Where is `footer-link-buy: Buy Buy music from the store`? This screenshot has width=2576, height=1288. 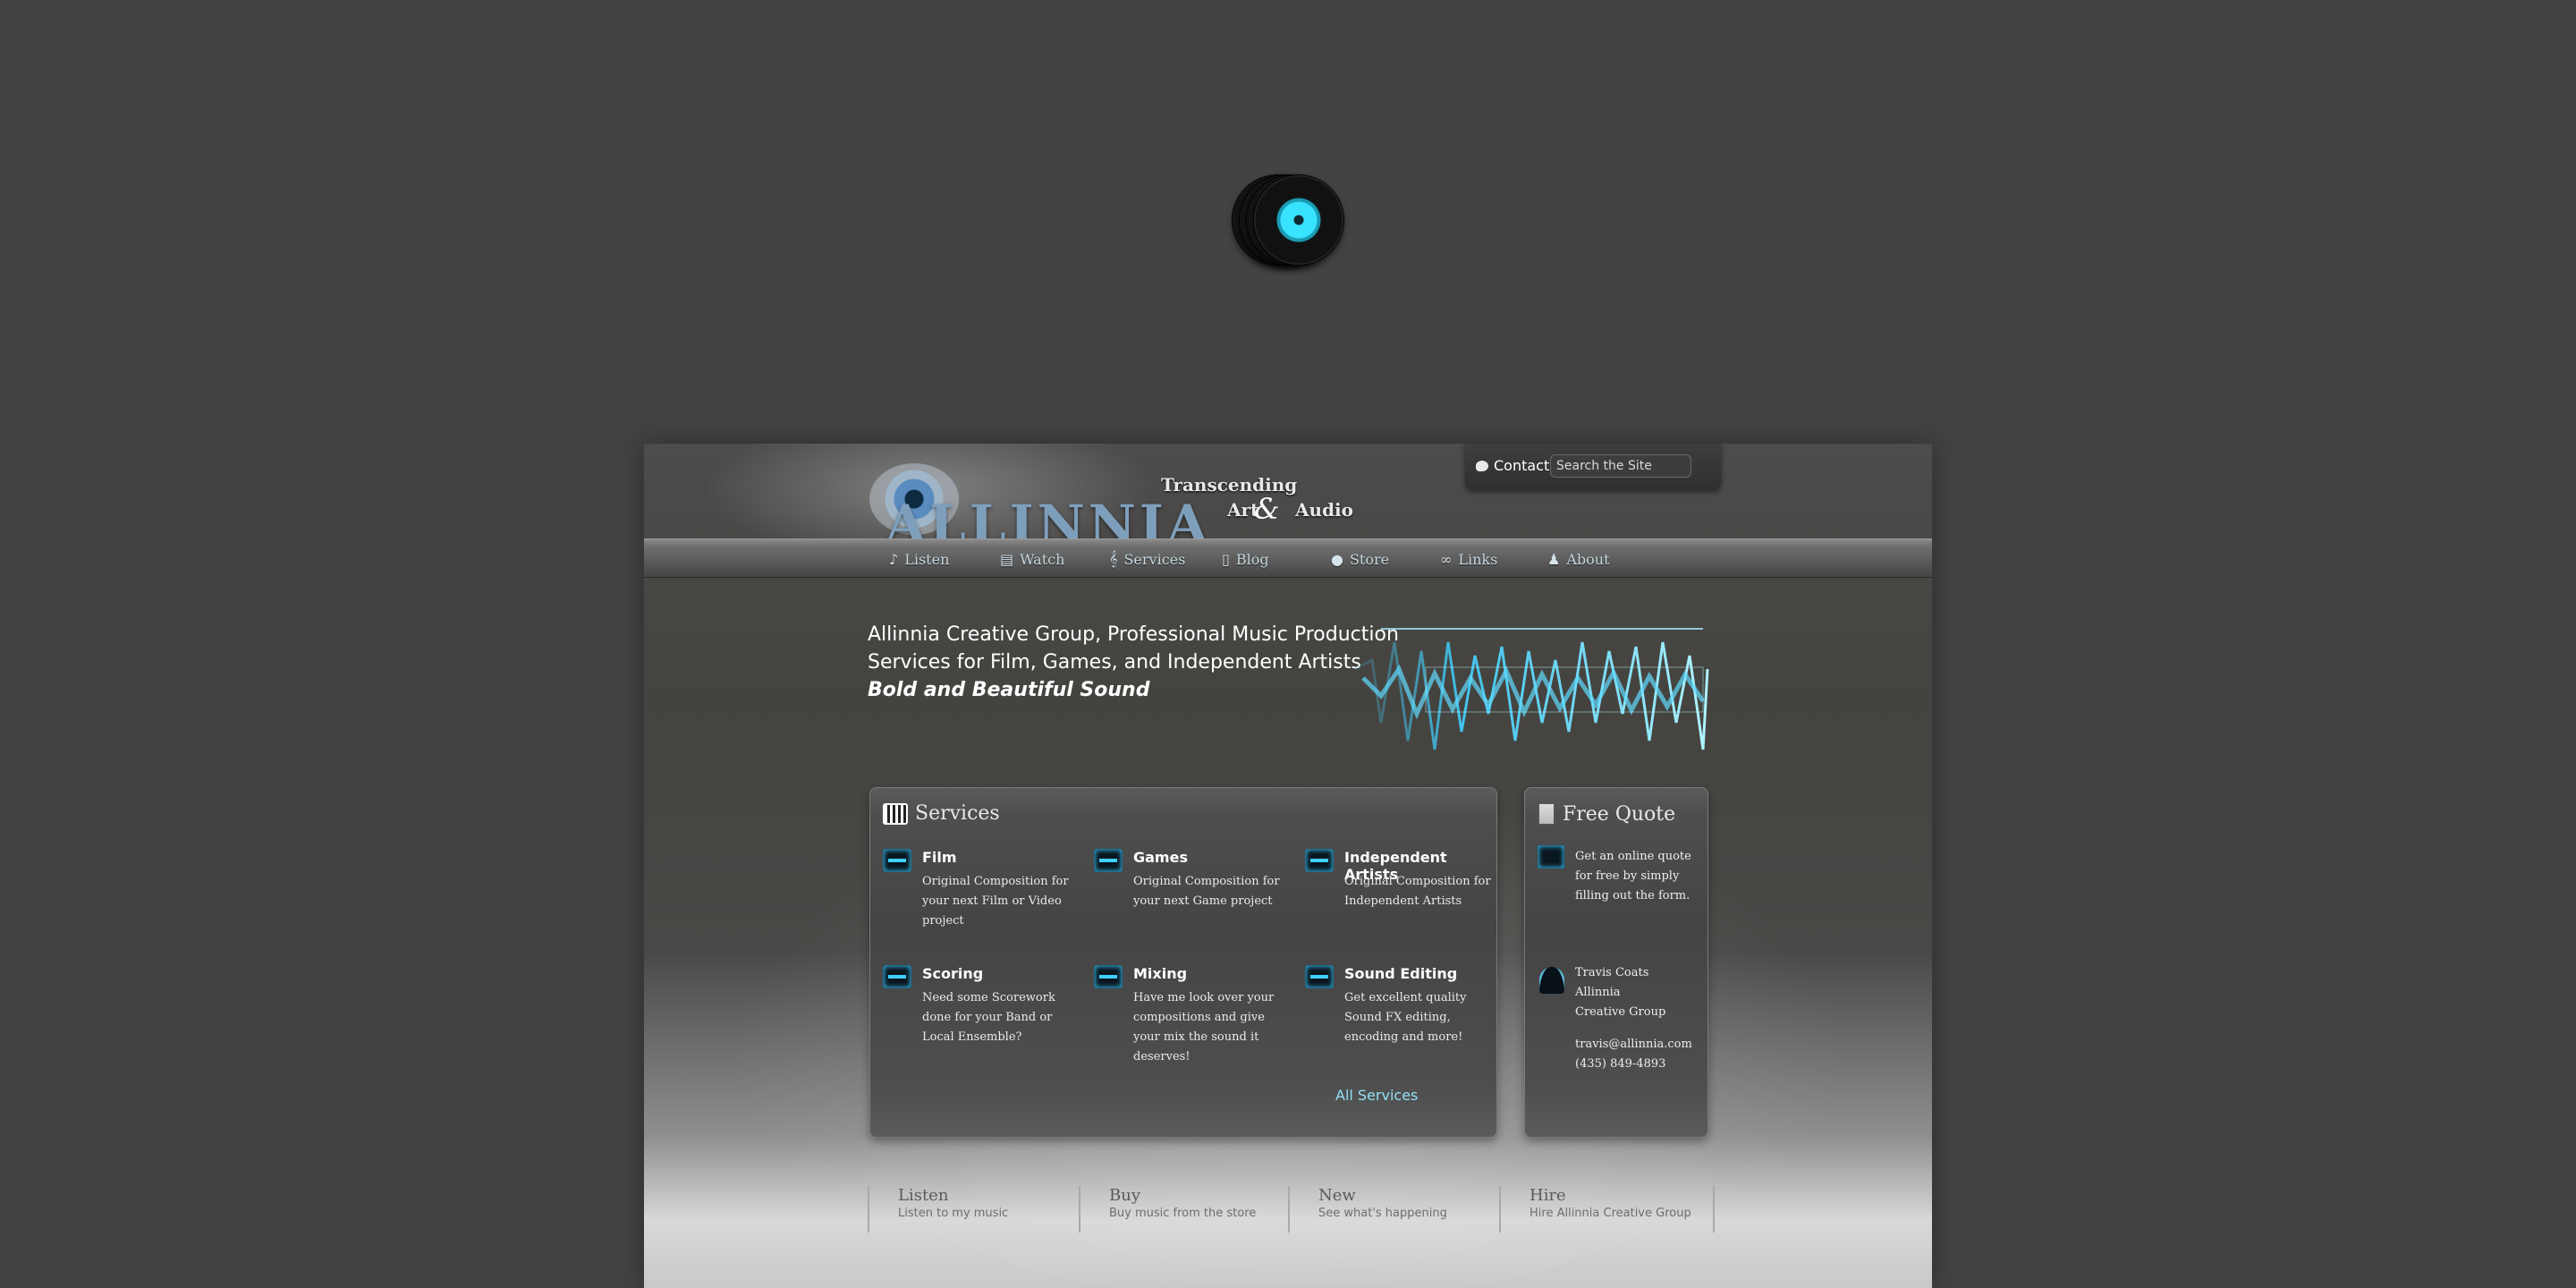
footer-link-buy: Buy Buy music from the store is located at coordinates (1167, 1209).